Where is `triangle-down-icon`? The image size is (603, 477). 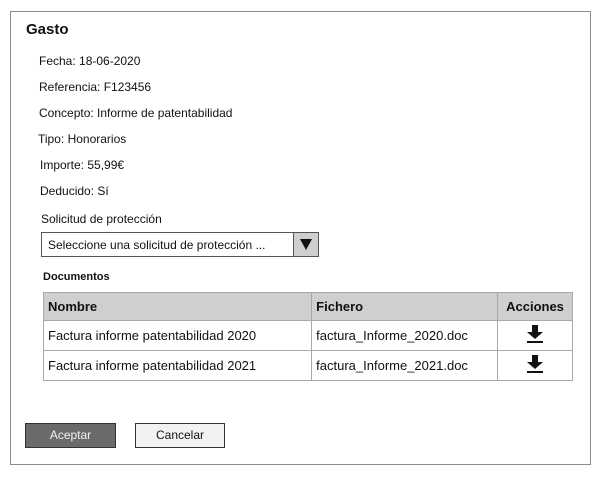
triangle-down-icon is located at coordinates (306, 244).